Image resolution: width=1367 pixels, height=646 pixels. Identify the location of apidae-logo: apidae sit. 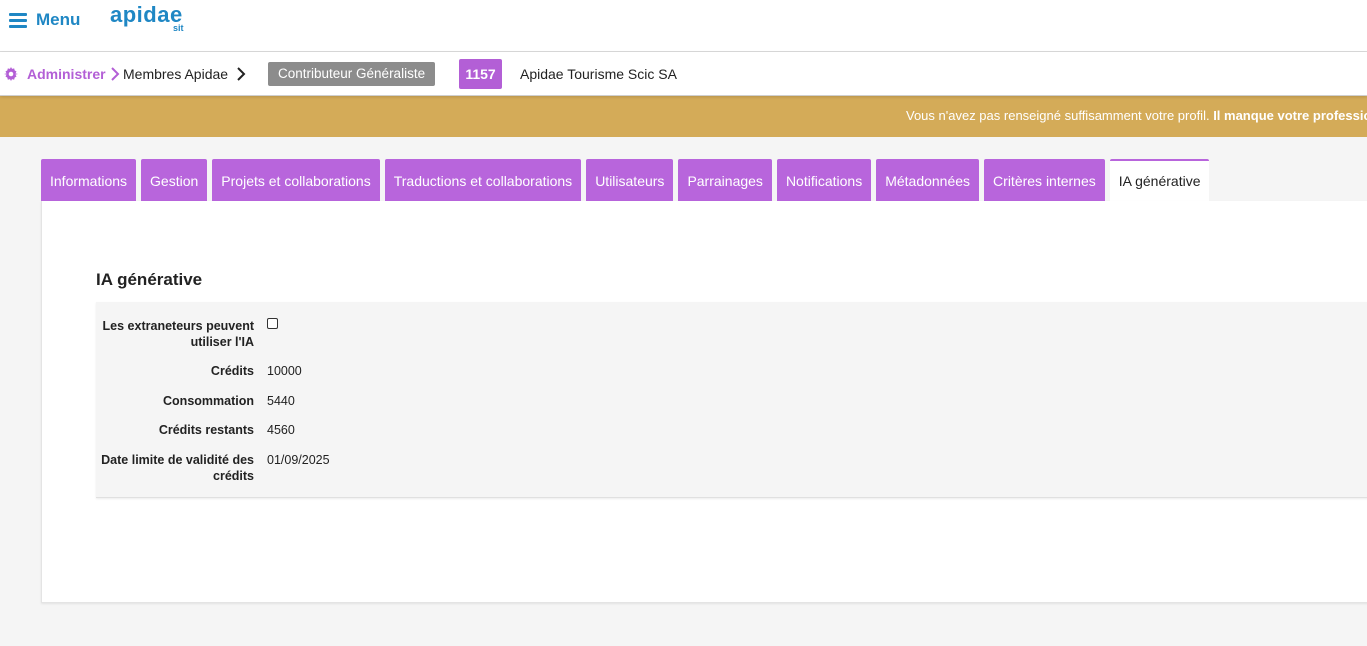
(150, 19).